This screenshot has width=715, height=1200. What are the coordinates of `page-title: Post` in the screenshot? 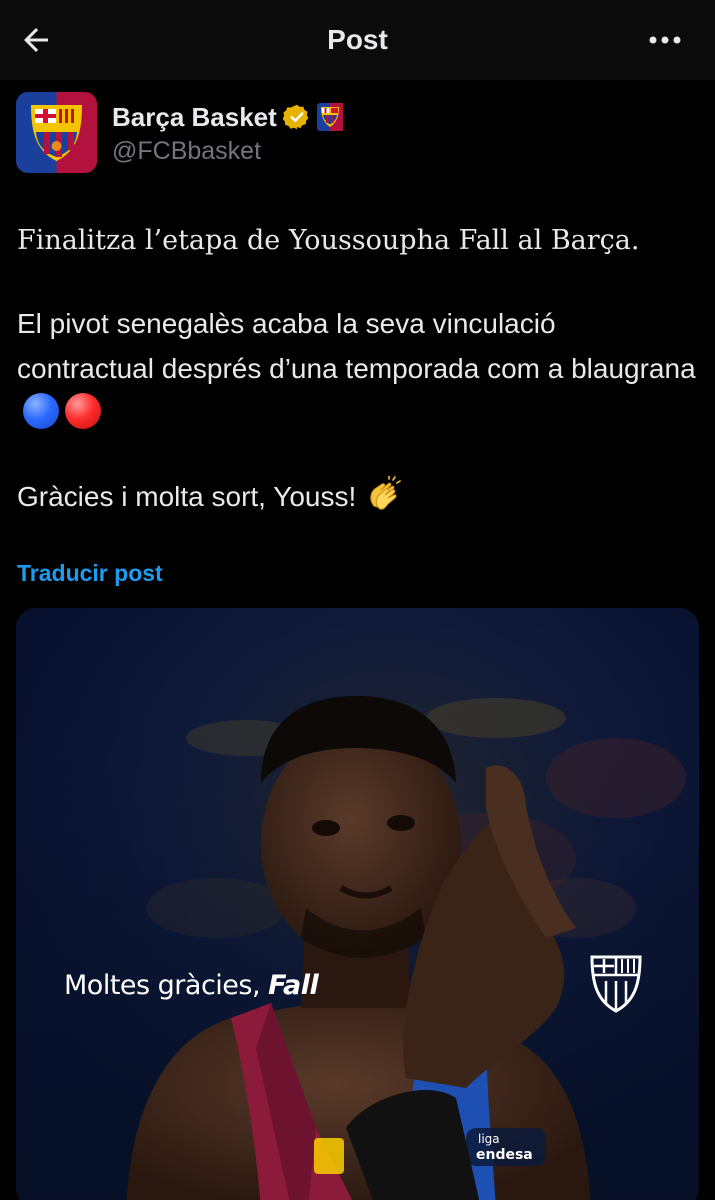 It's located at (357, 39).